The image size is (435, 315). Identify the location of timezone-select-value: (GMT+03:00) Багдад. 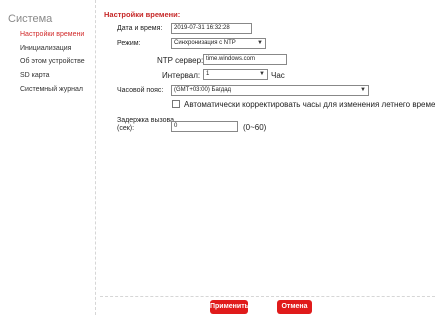
(203, 90).